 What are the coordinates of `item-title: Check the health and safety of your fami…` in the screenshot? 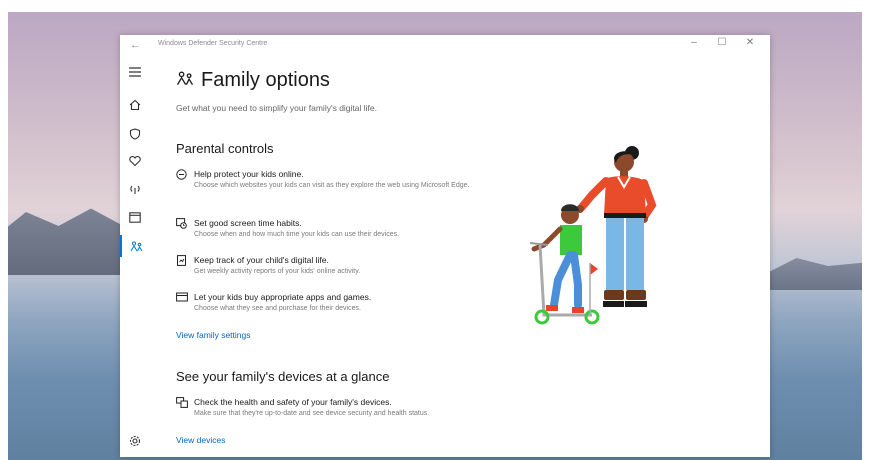 It's located at (293, 402).